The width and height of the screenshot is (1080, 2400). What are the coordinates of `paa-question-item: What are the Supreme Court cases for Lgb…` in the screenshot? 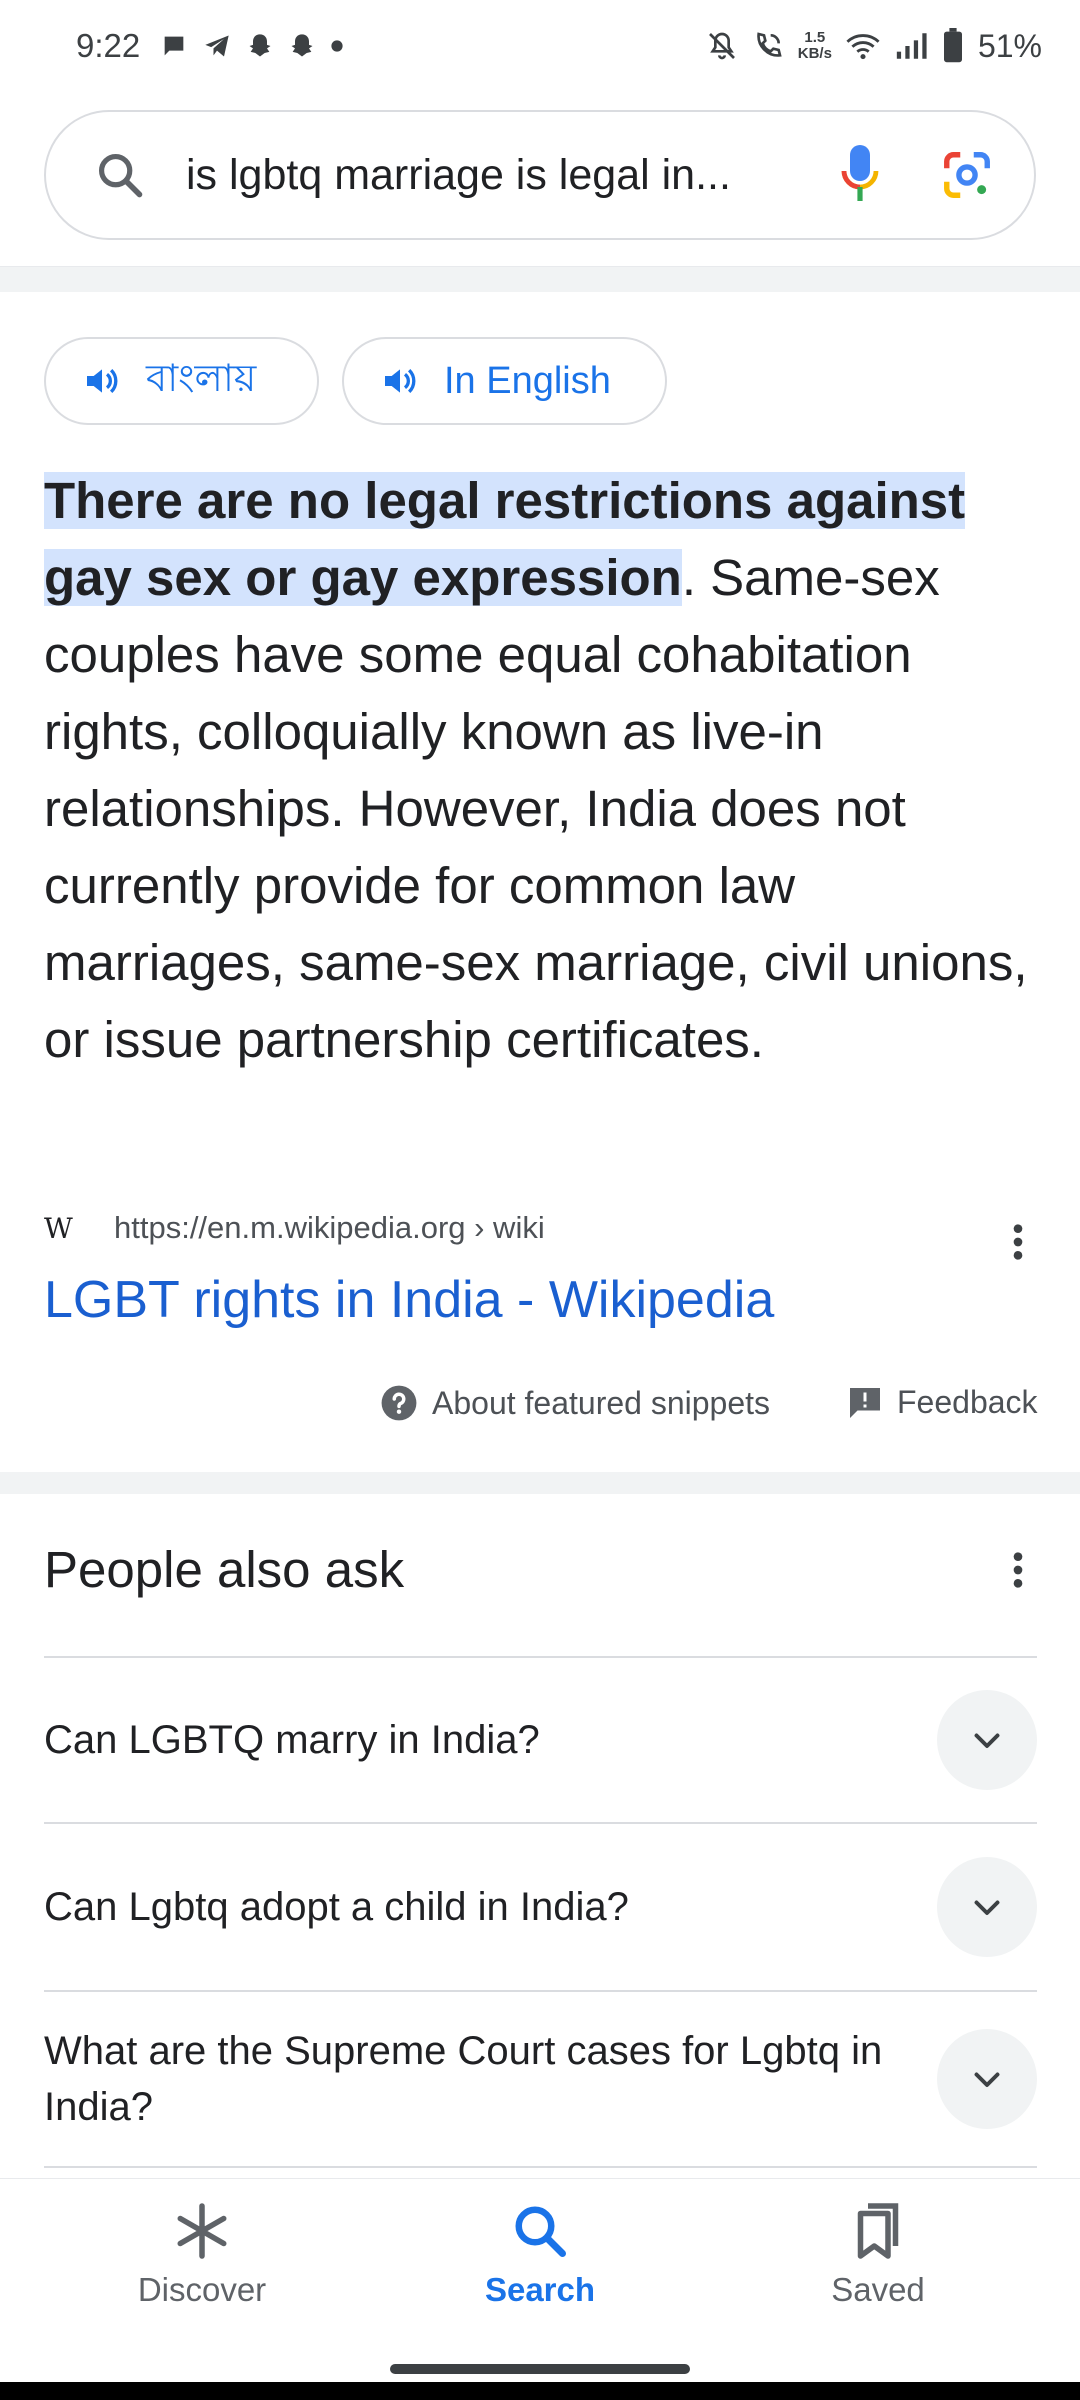 It's located at (540, 2078).